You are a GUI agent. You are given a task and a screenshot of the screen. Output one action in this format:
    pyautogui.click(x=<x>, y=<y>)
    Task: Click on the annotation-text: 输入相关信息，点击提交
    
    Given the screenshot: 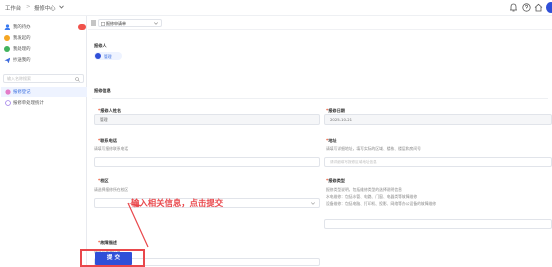 What is the action you would take?
    pyautogui.click(x=177, y=203)
    